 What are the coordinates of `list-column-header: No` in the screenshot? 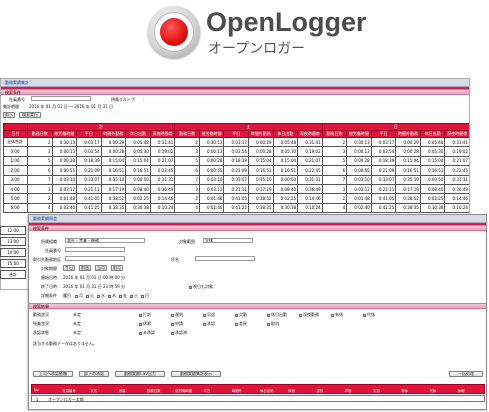 It's located at (36, 390).